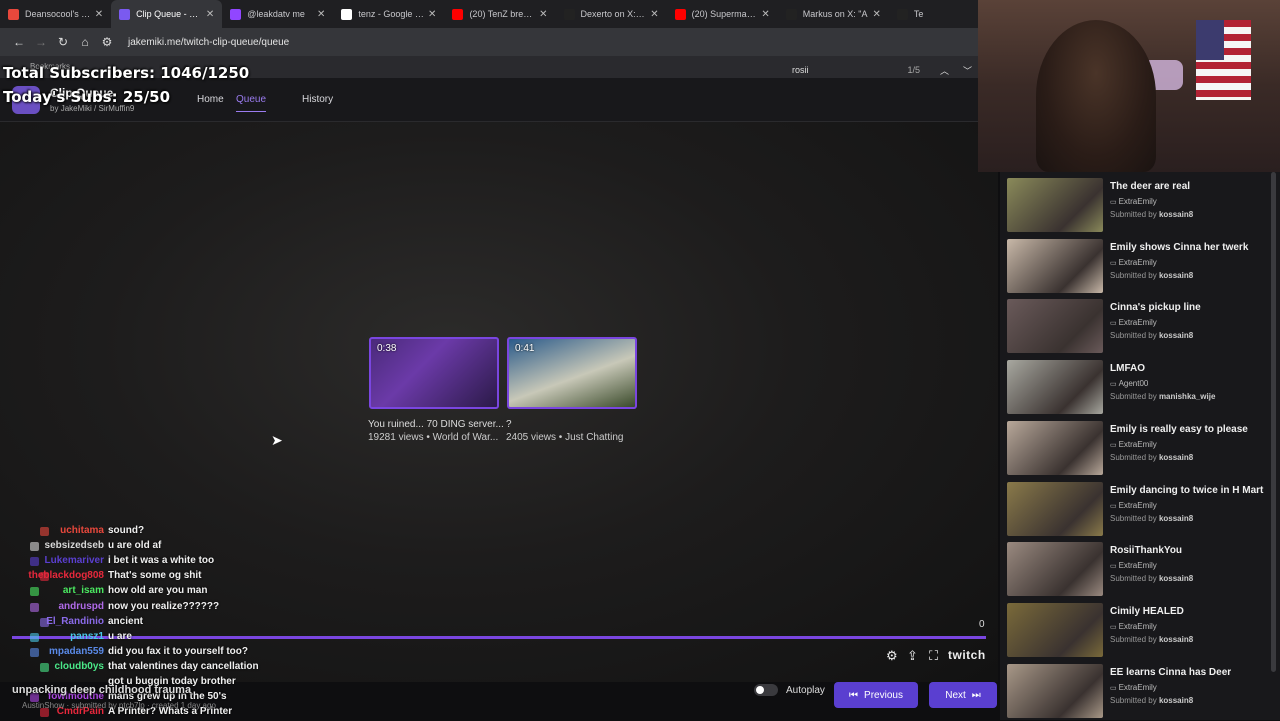 This screenshot has height=721, width=1280. Describe the element at coordinates (19, 42) in the screenshot. I see `back-icon: ←` at that location.